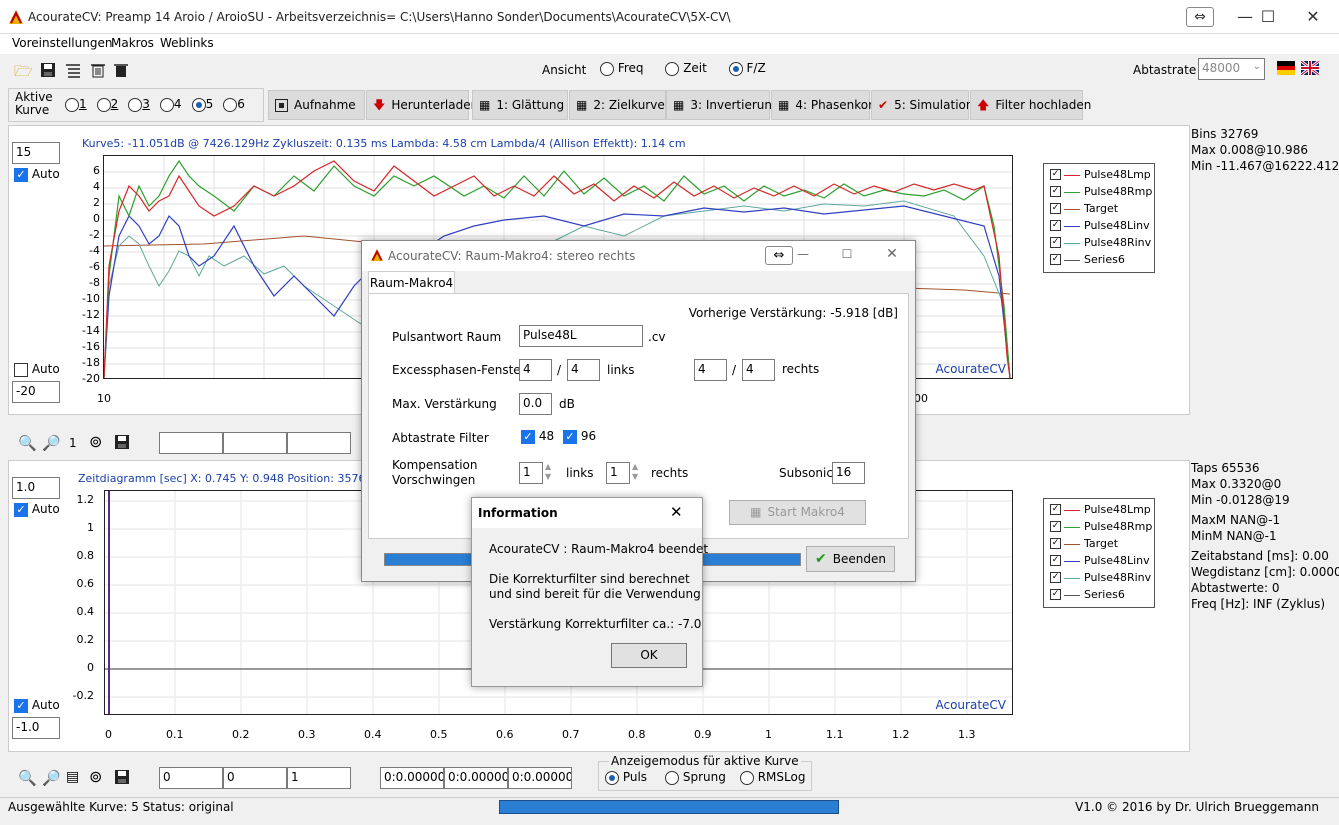 This screenshot has width=1339, height=825. What do you see at coordinates (255, 778) in the screenshot?
I see `bottom-field-a2: 0` at bounding box center [255, 778].